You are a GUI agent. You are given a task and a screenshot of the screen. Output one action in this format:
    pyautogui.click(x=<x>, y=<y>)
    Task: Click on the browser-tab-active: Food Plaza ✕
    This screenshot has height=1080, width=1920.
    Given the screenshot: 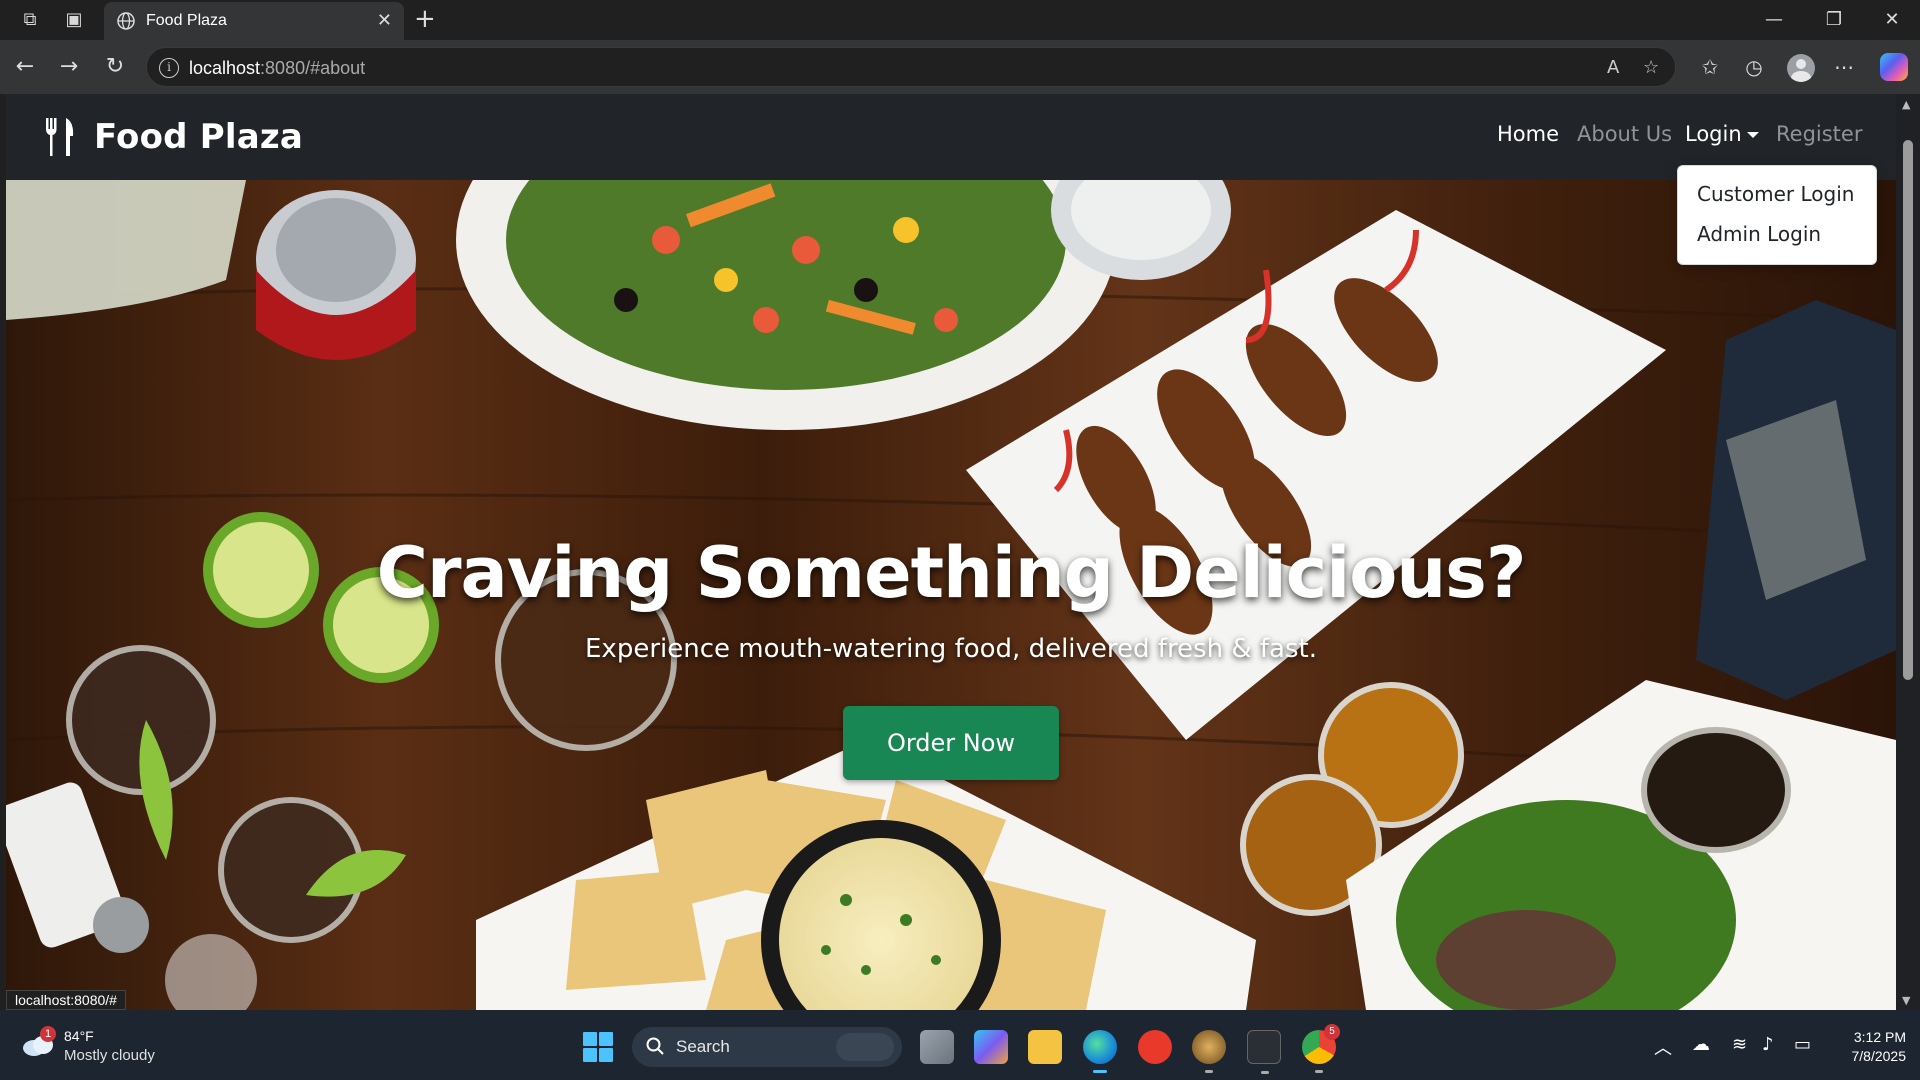 What is the action you would take?
    pyautogui.click(x=254, y=21)
    